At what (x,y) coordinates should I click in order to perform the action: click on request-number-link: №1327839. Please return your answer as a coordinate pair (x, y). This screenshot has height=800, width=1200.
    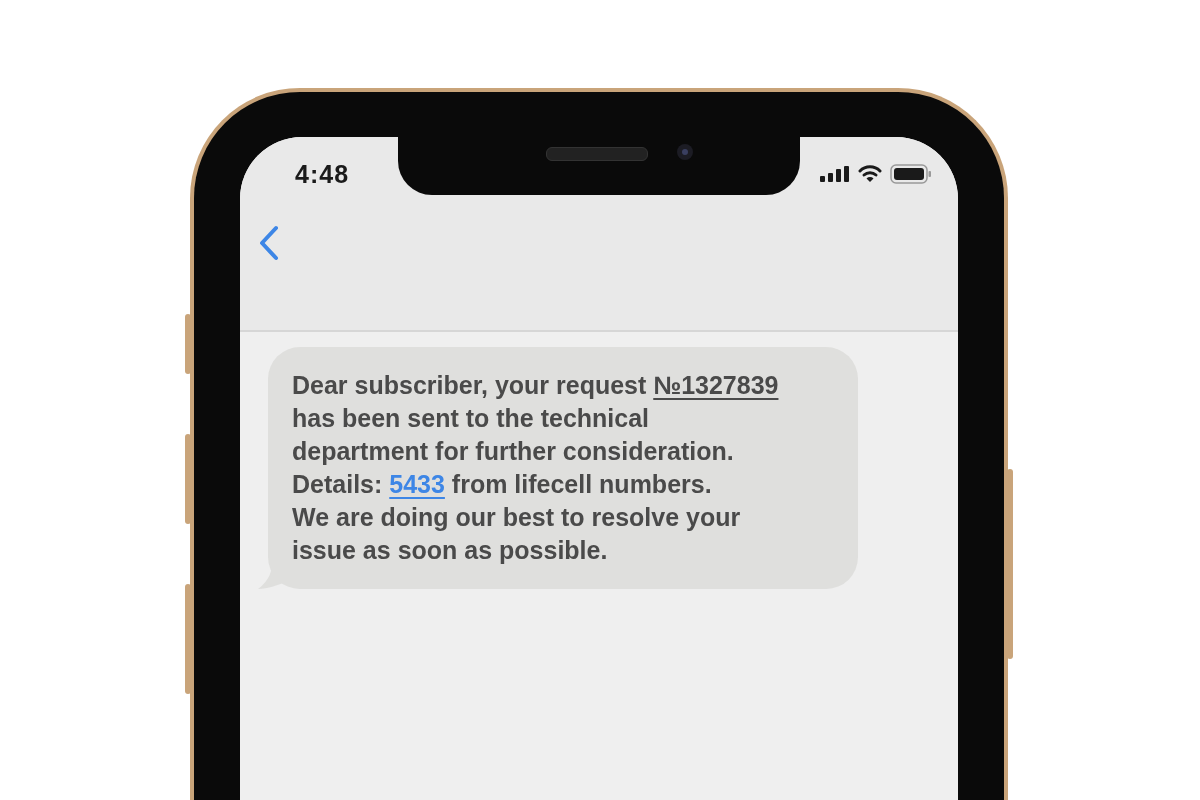
    Looking at the image, I should click on (716, 385).